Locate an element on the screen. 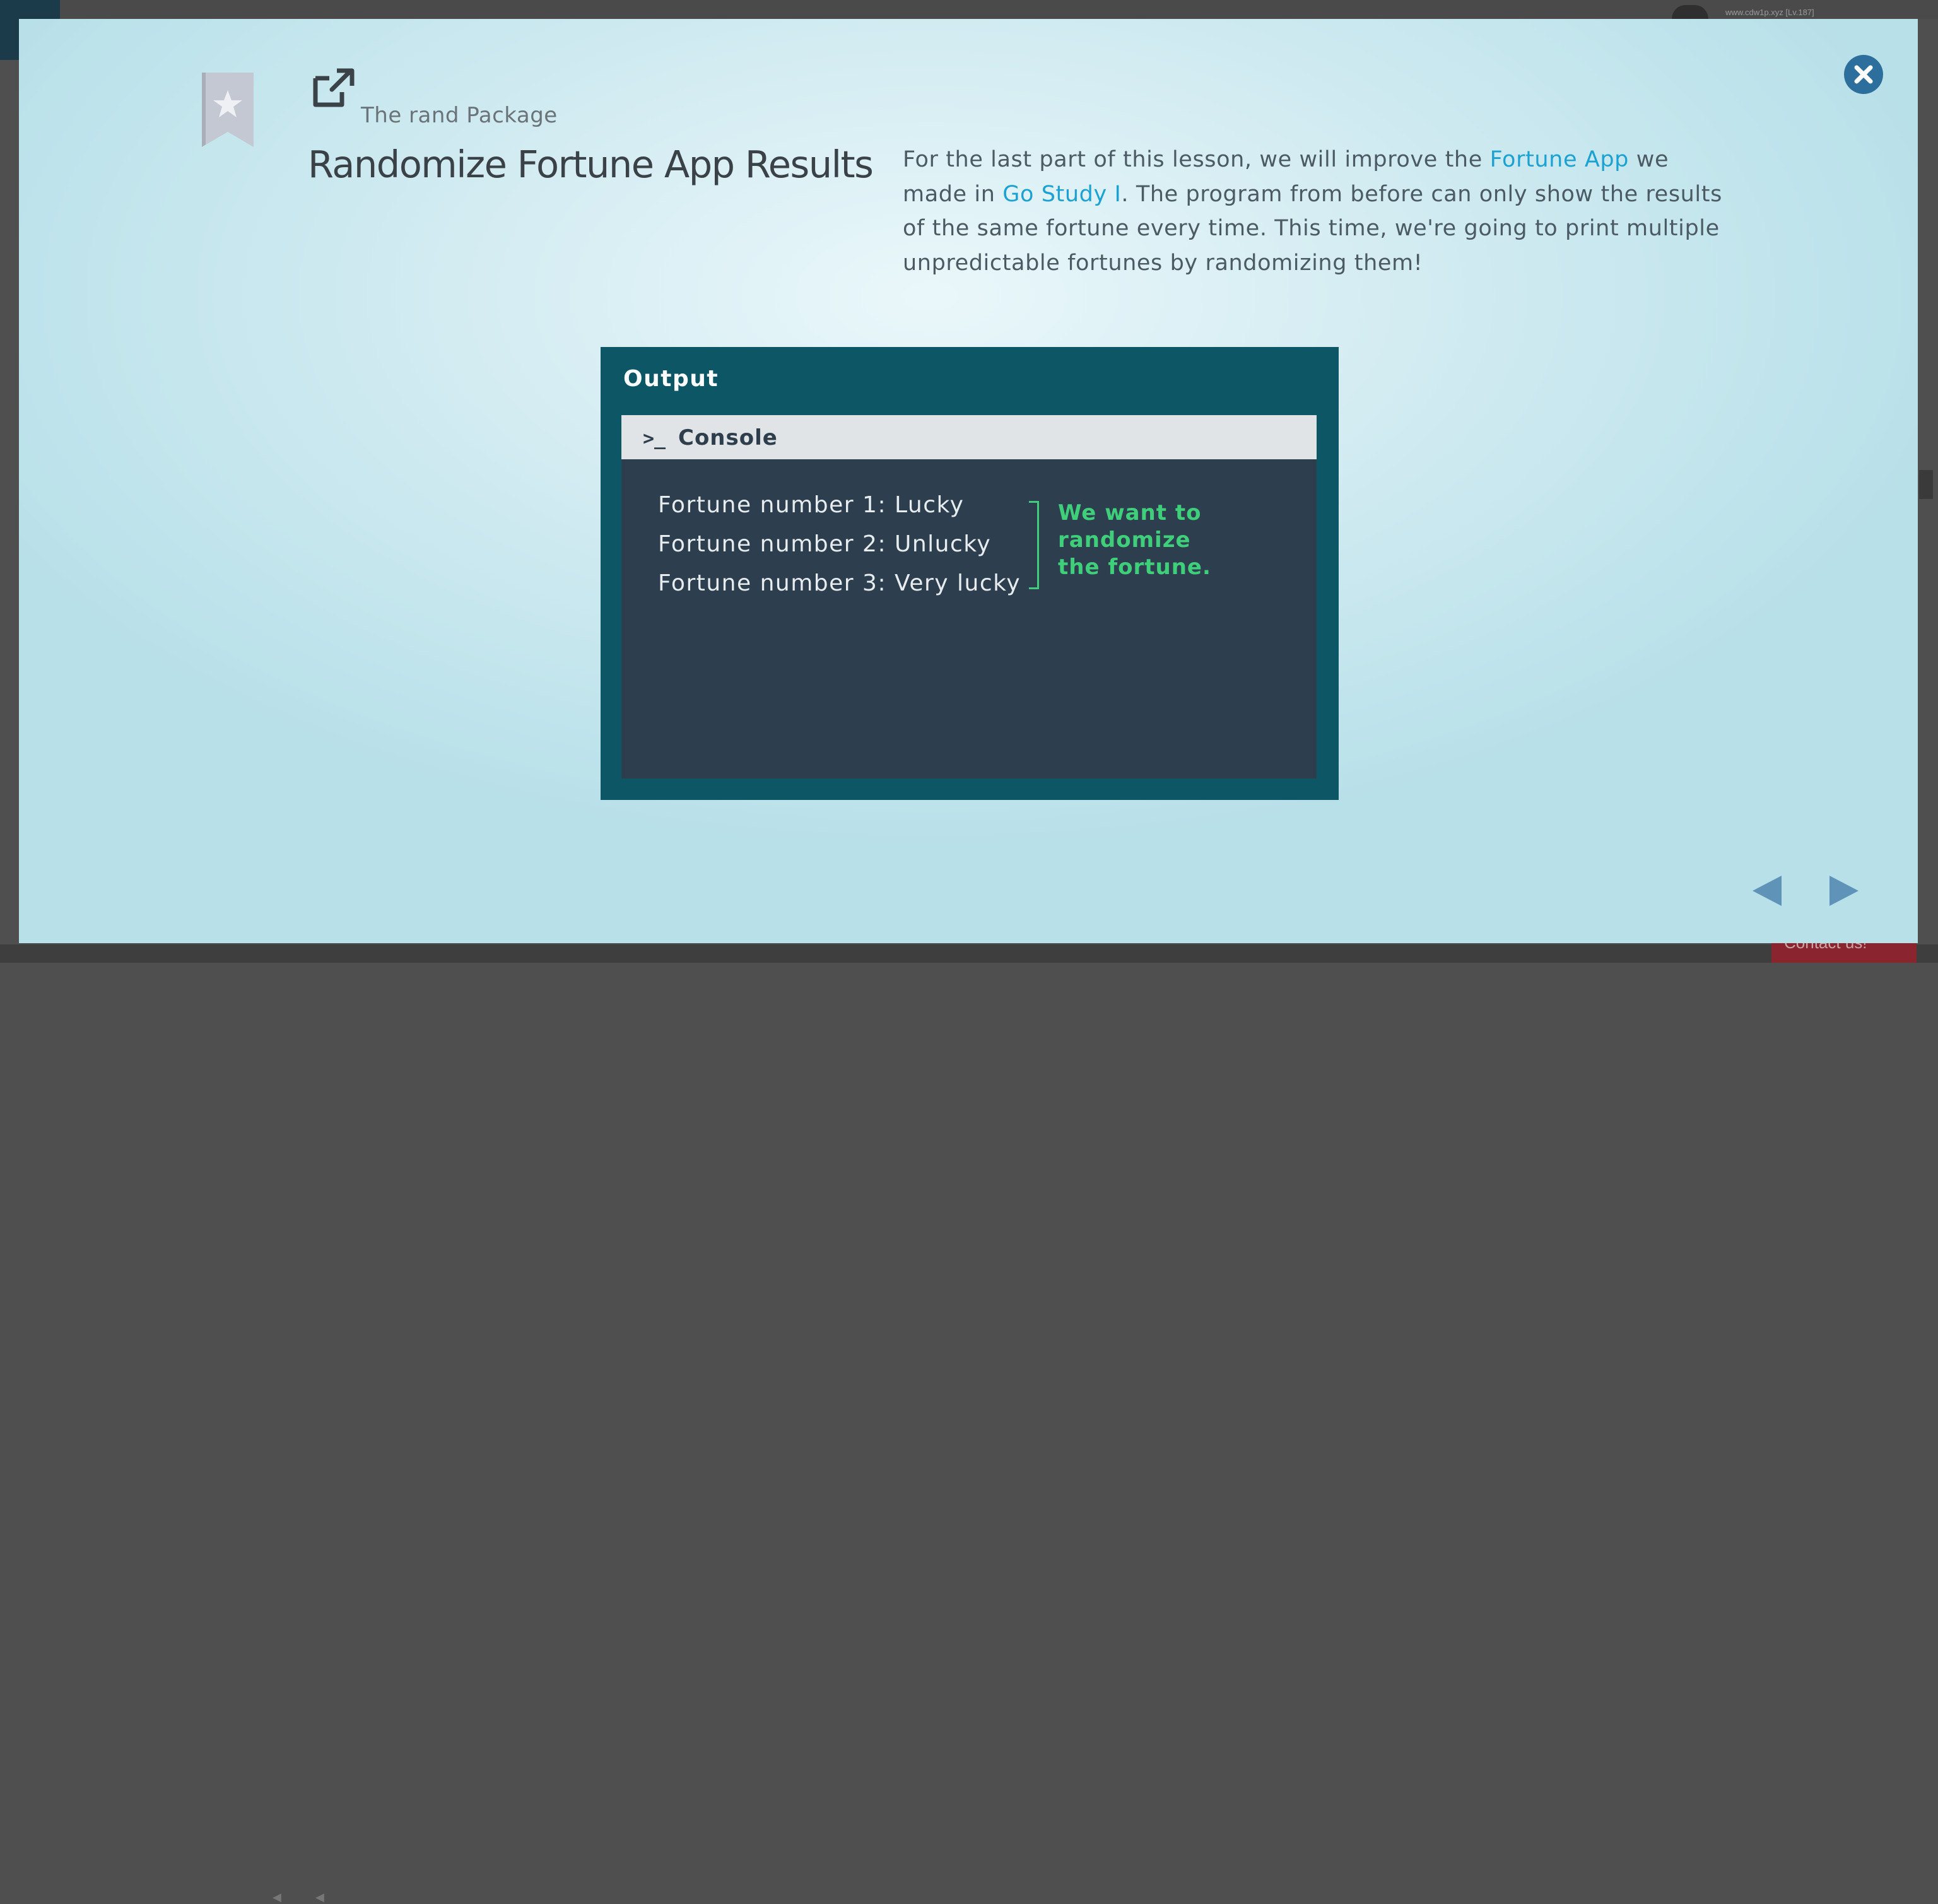  console-line-3: Fortune number 3: Very lucky is located at coordinates (840, 583).